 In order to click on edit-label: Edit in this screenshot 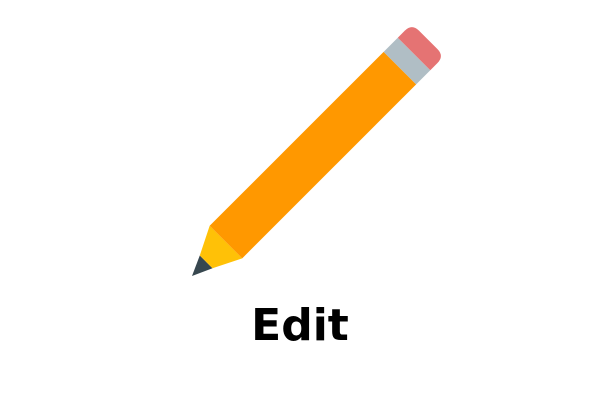, I will do `click(300, 325)`.